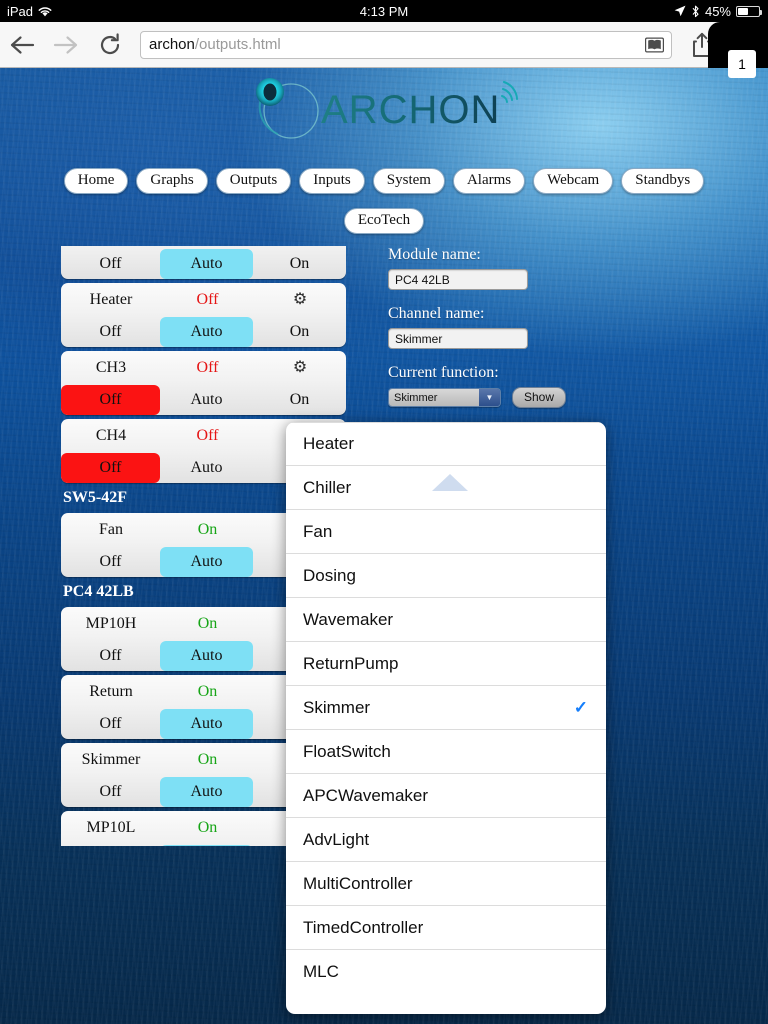  Describe the element at coordinates (489, 397) in the screenshot. I see `chevron-down-icon: ▼` at that location.